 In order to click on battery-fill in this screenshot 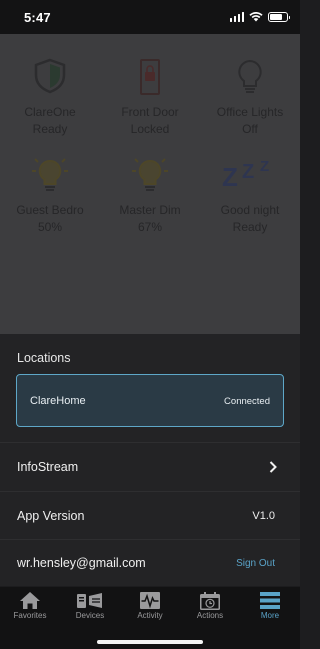, I will do `click(276, 17)`.